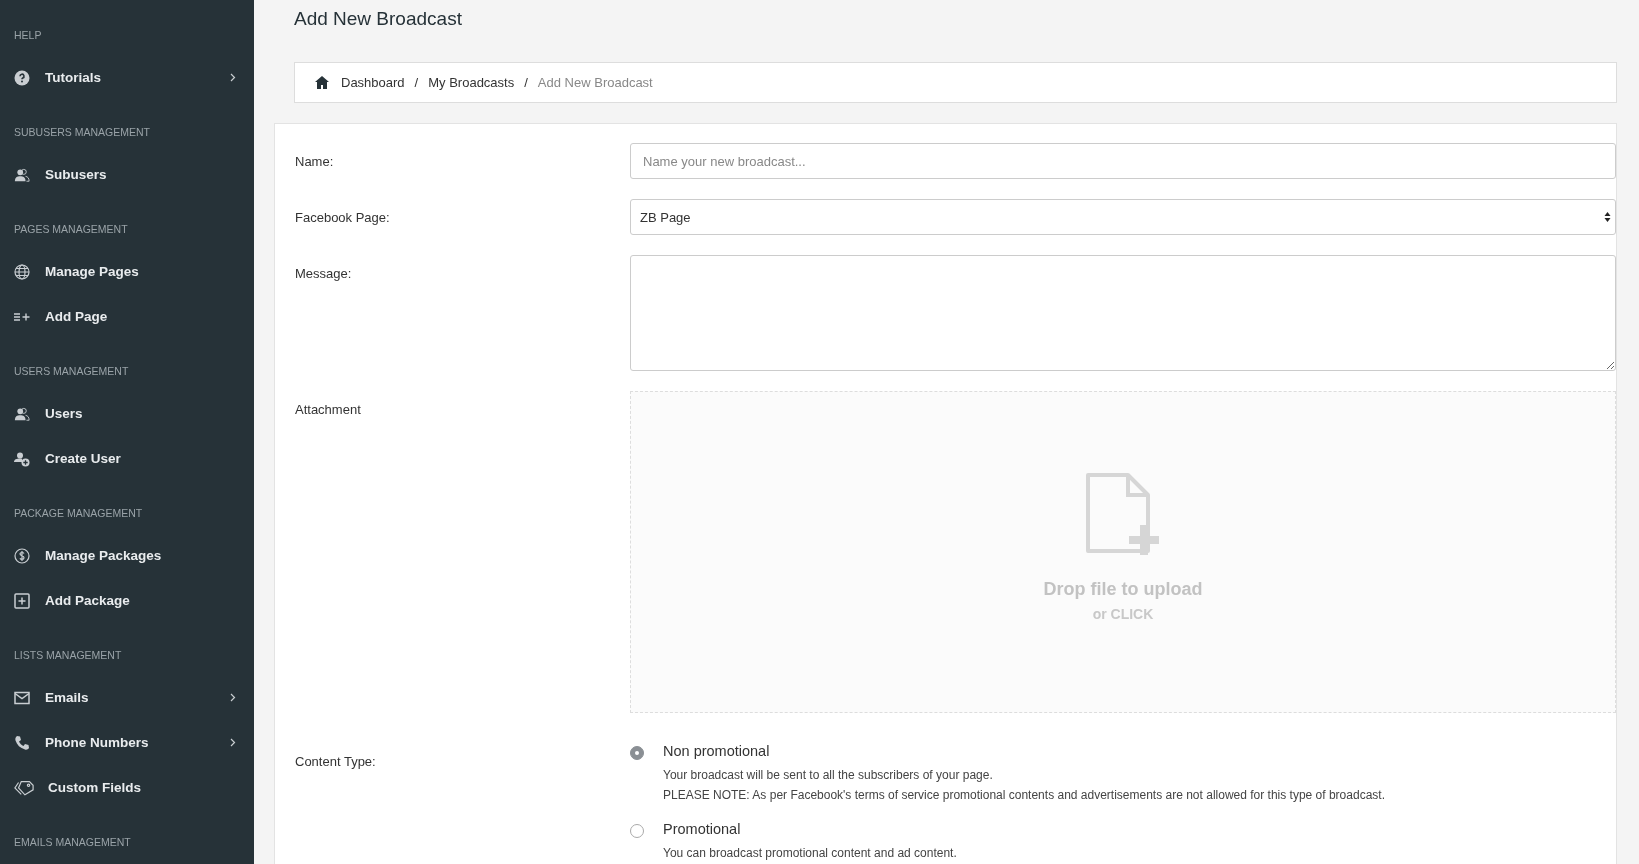 This screenshot has width=1639, height=864. Describe the element at coordinates (22, 77) in the screenshot. I see `help-icon` at that location.